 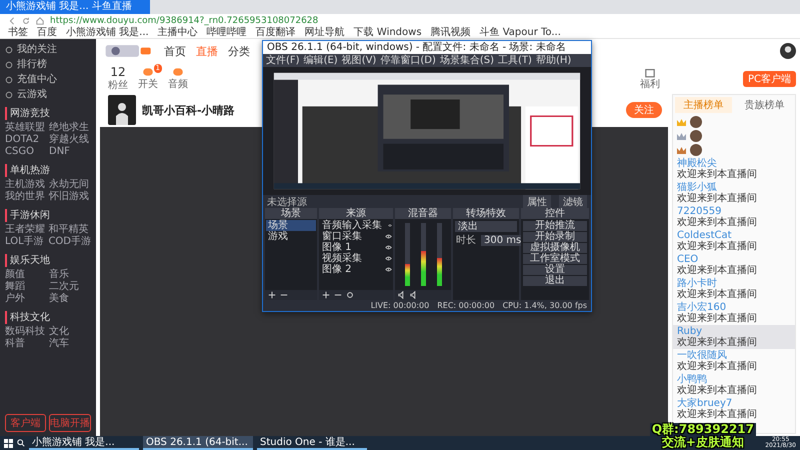 What do you see at coordinates (537, 201) in the screenshot?
I see `source-button: 属性` at bounding box center [537, 201].